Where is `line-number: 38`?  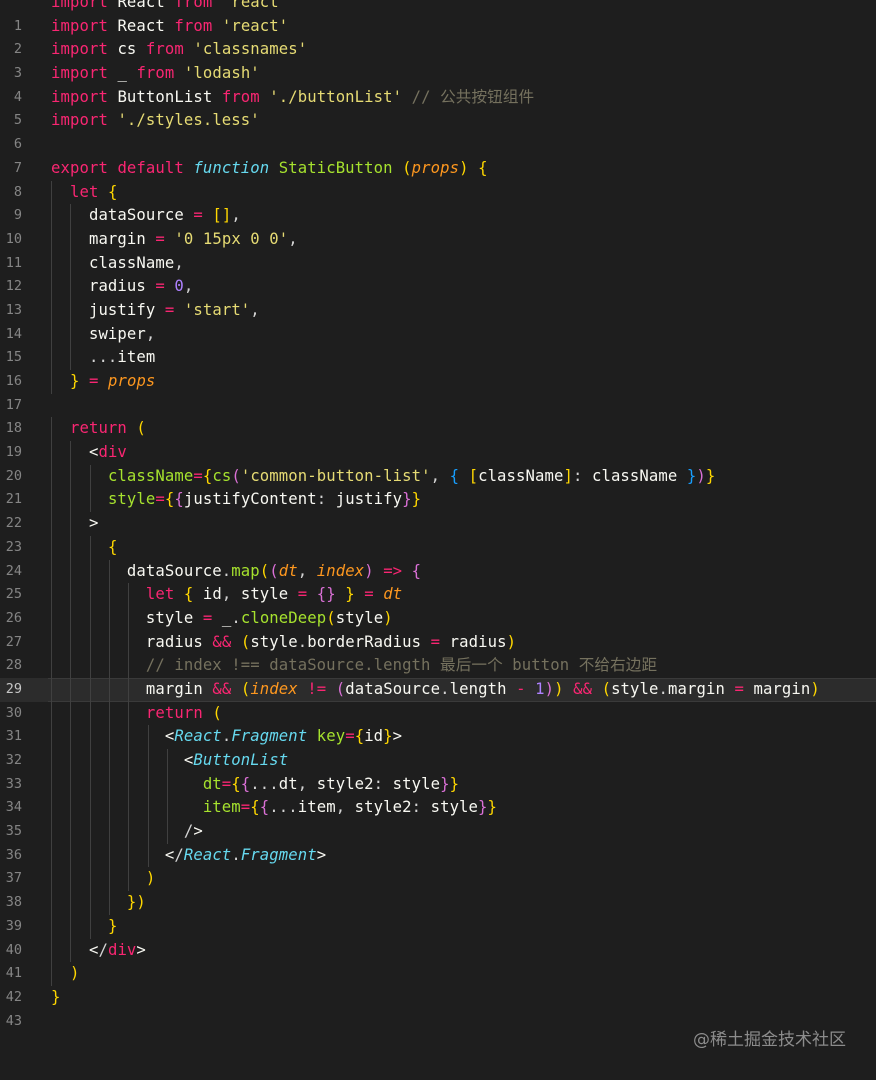
line-number: 38 is located at coordinates (13, 902).